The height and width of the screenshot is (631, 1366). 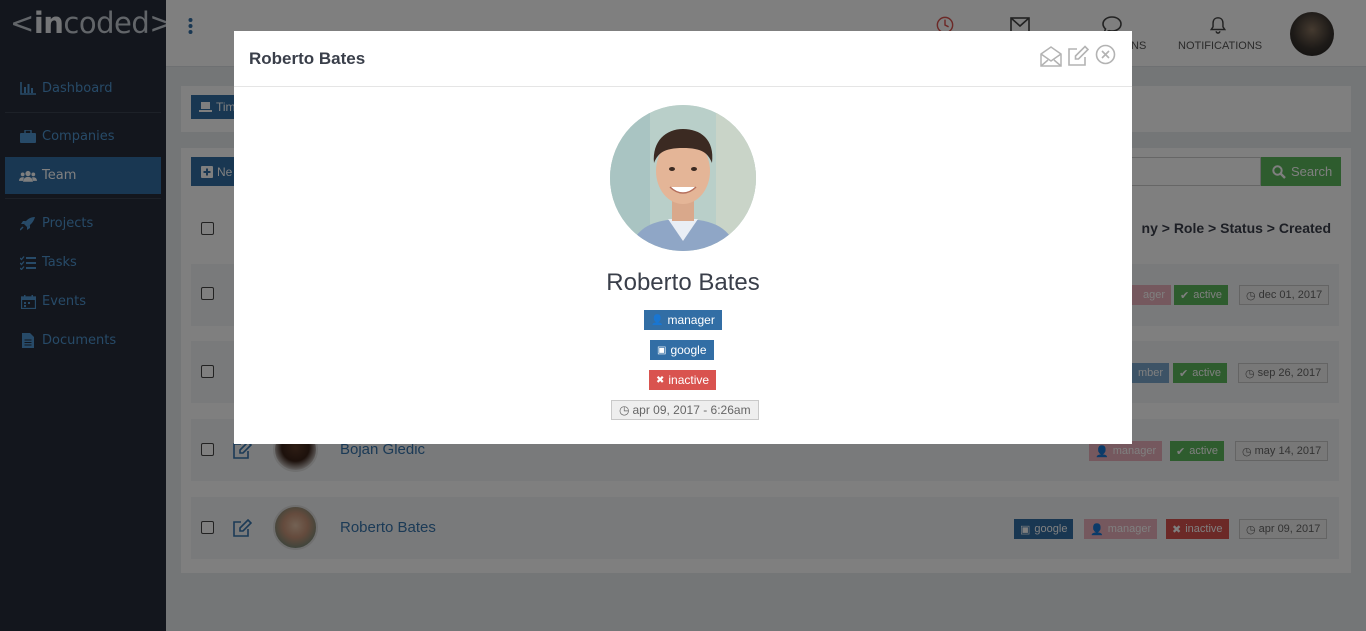 What do you see at coordinates (688, 350) in the screenshot?
I see `company-badge-label: google` at bounding box center [688, 350].